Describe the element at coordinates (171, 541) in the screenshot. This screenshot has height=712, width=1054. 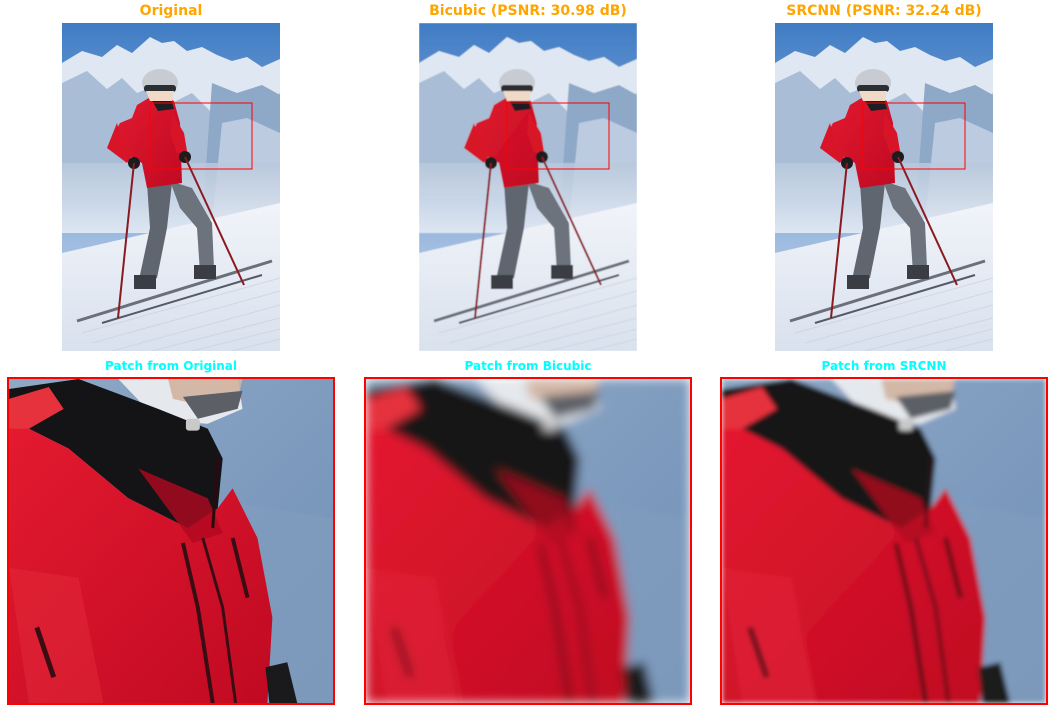
I see `patch-original` at that location.